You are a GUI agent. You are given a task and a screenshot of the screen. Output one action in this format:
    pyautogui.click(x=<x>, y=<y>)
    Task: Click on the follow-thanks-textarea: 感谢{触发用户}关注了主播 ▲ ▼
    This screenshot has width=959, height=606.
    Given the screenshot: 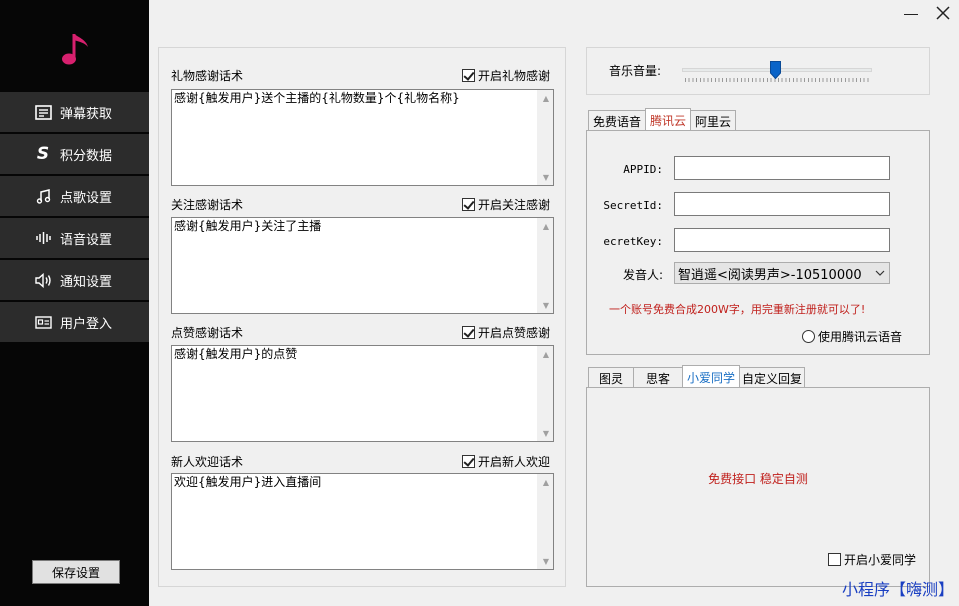 What is the action you would take?
    pyautogui.click(x=362, y=265)
    